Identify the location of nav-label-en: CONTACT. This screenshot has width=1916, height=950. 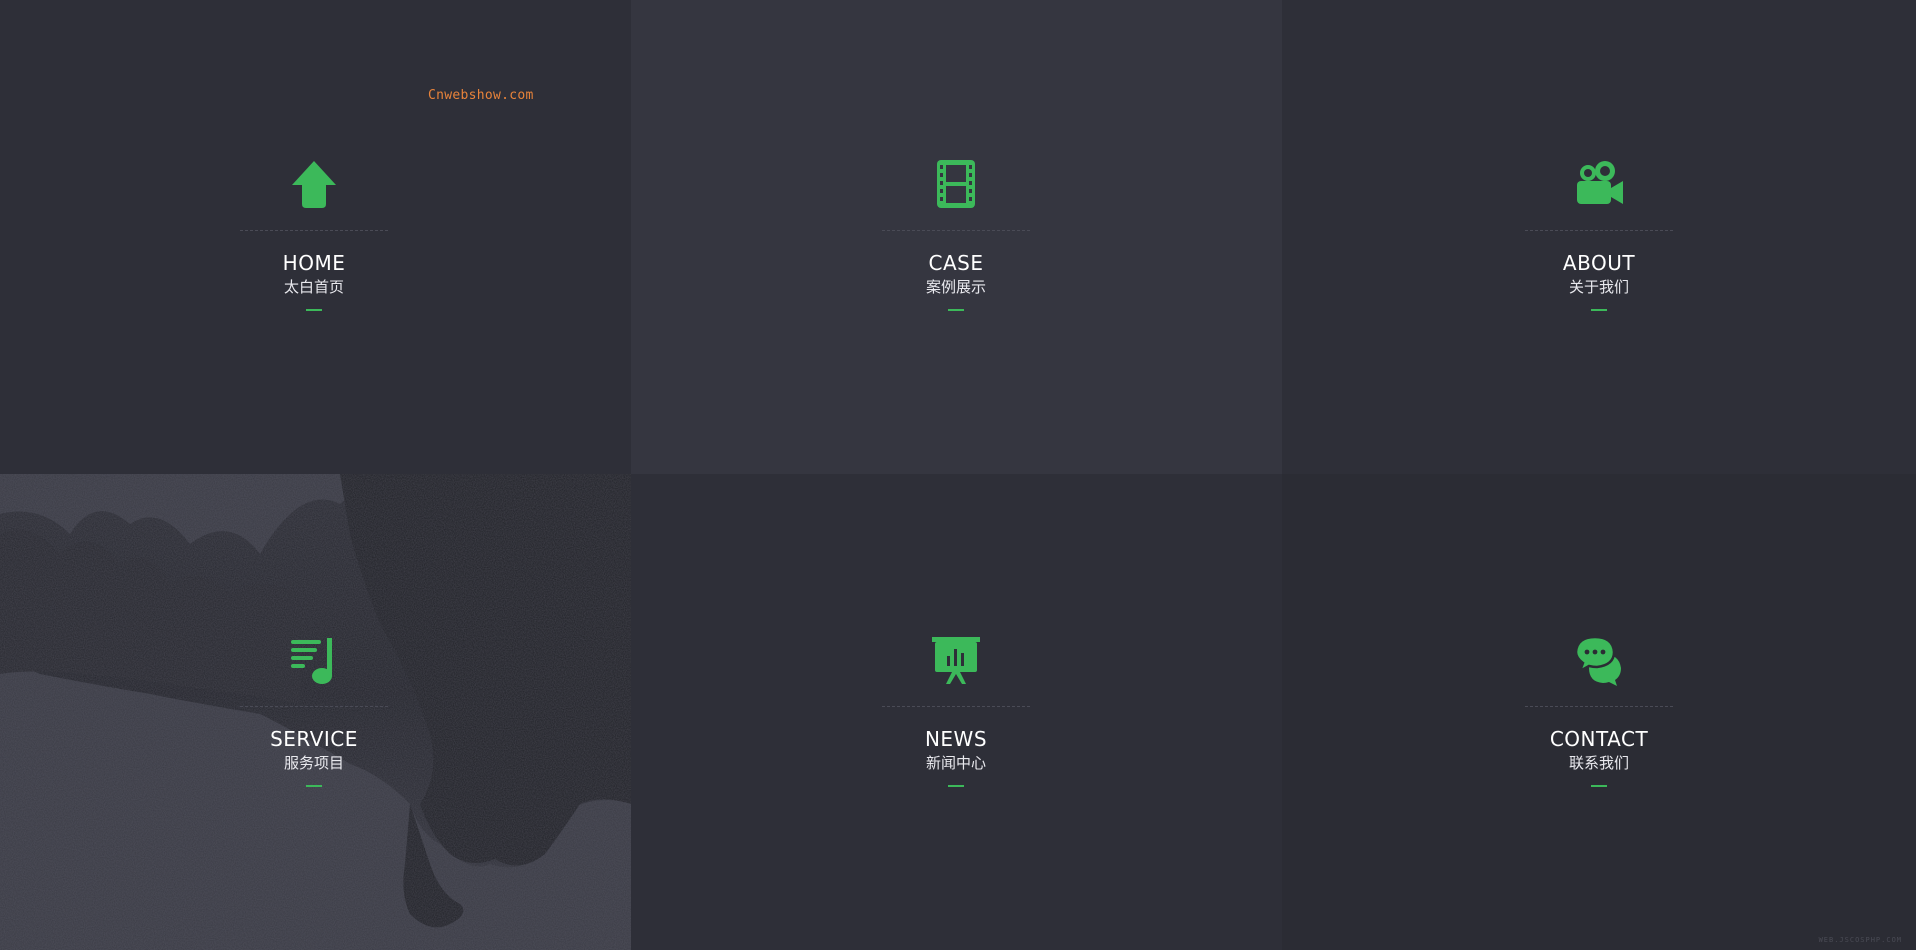
(1599, 739).